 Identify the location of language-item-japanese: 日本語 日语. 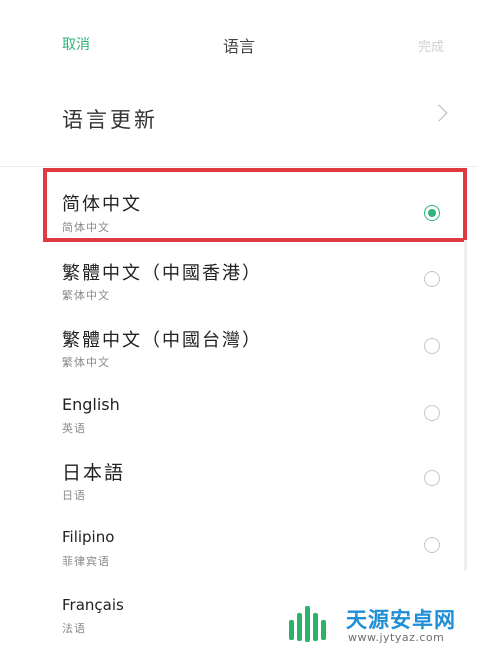
(239, 479).